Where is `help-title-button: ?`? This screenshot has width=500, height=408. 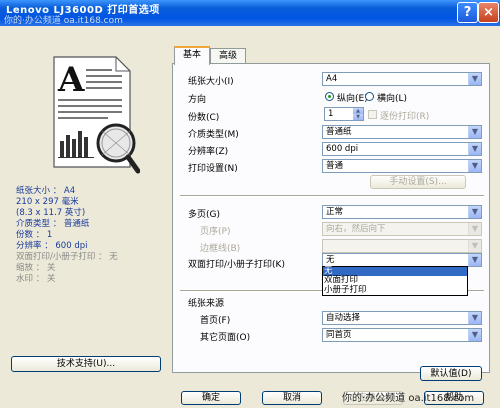 help-title-button: ? is located at coordinates (467, 12).